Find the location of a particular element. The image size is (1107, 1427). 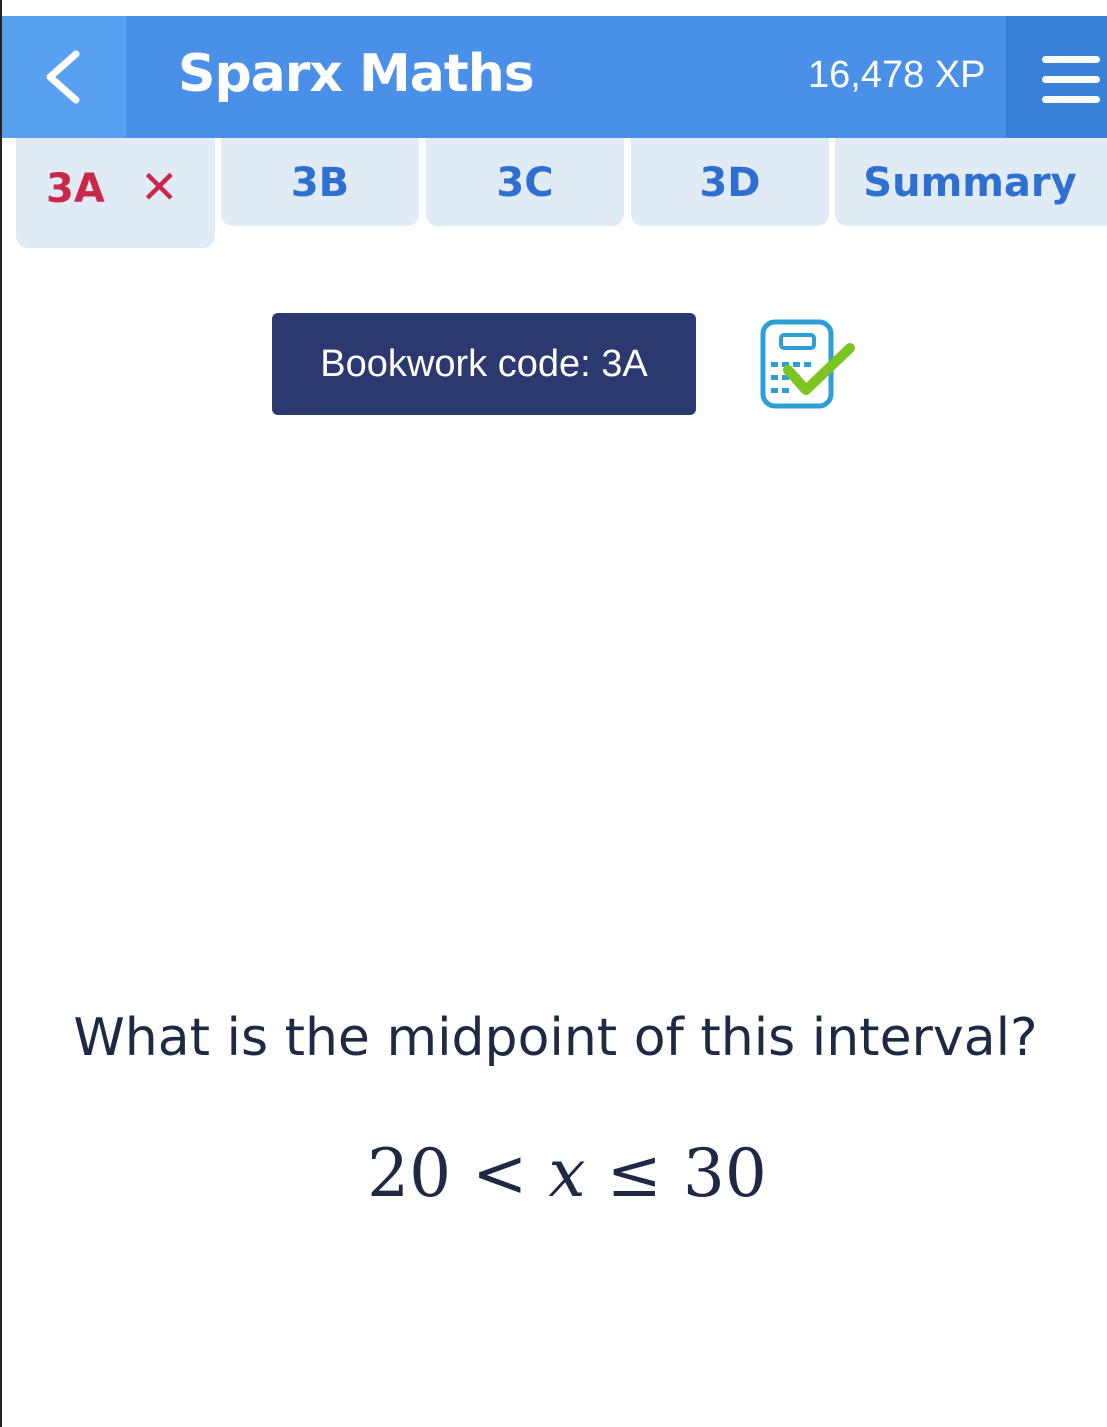

tab-3b: 3B is located at coordinates (320, 182).